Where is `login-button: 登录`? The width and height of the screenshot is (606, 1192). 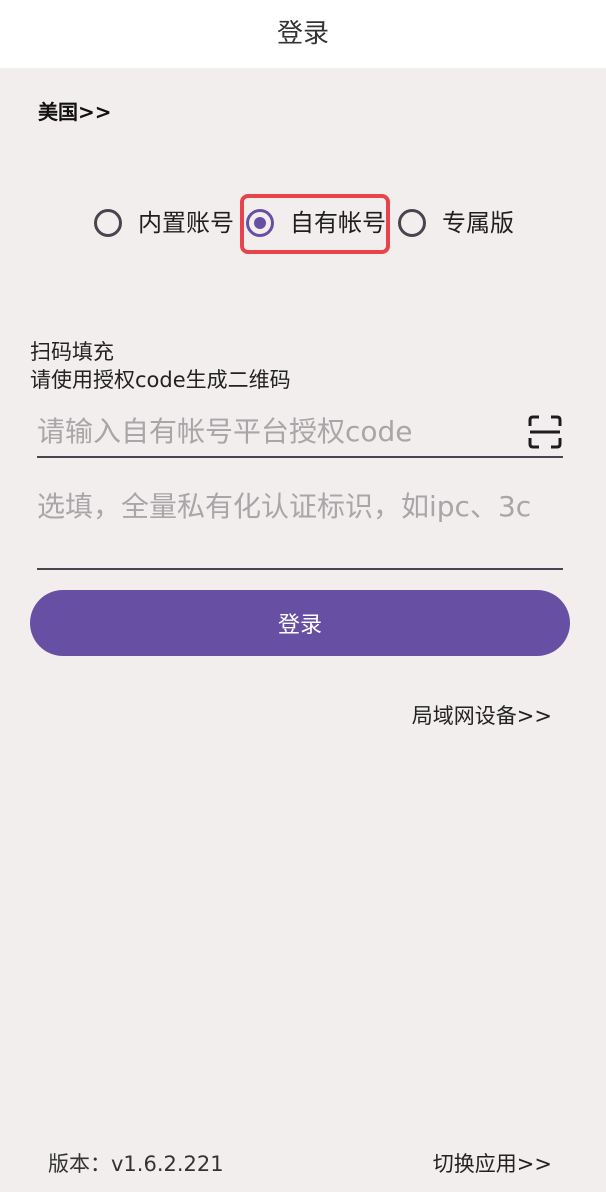
login-button: 登录 is located at coordinates (300, 623).